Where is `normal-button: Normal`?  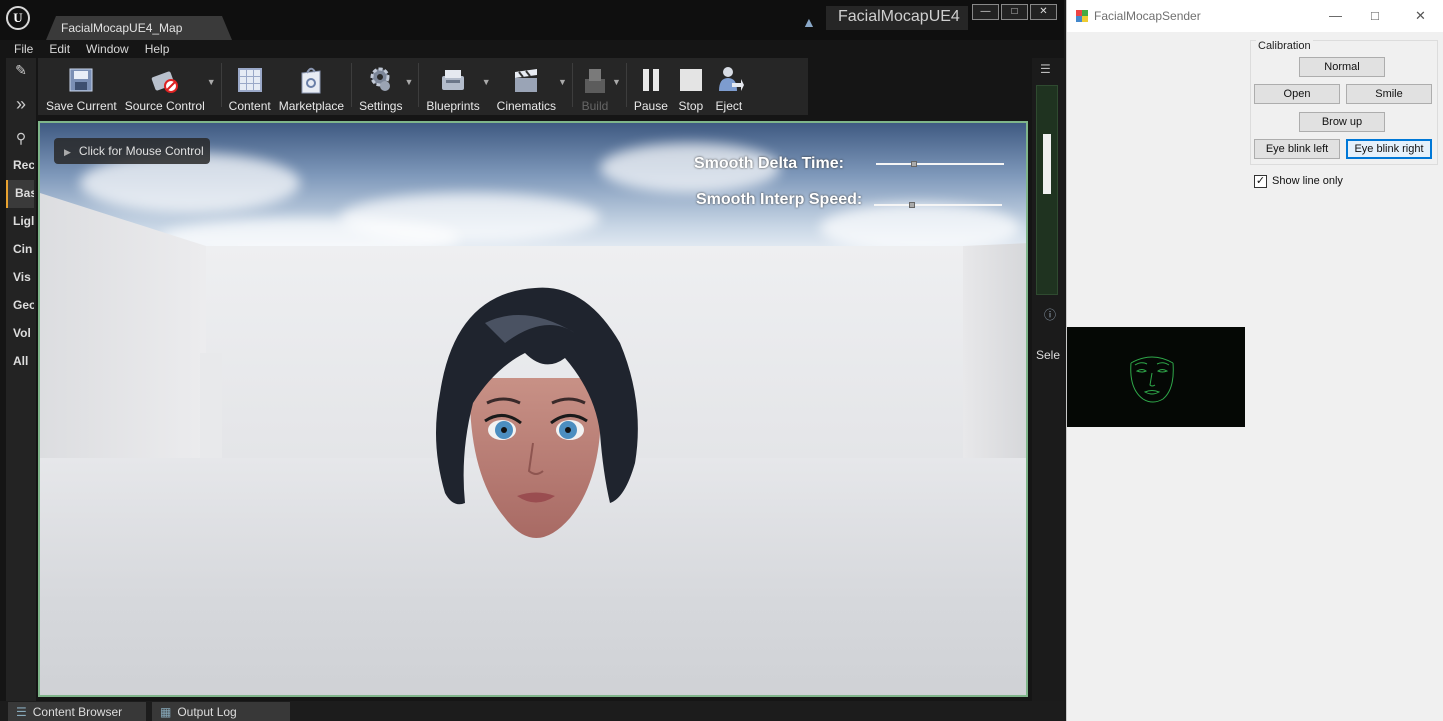 normal-button: Normal is located at coordinates (1342, 67).